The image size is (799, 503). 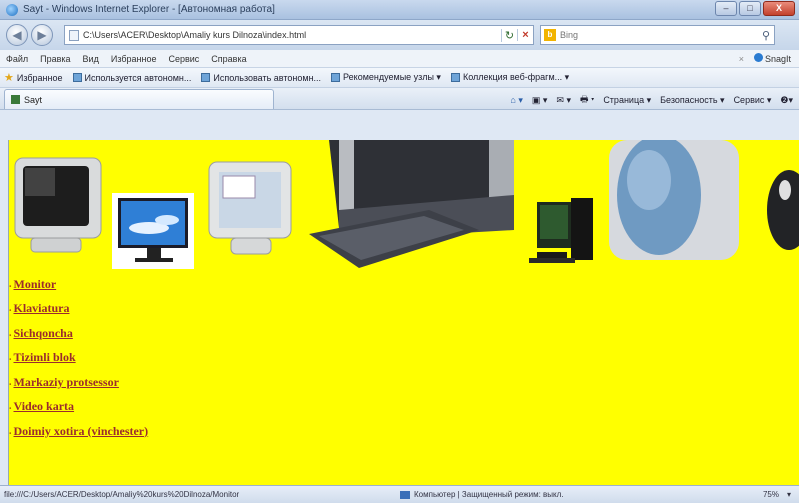 What do you see at coordinates (779, 8) in the screenshot?
I see `close-button: X` at bounding box center [779, 8].